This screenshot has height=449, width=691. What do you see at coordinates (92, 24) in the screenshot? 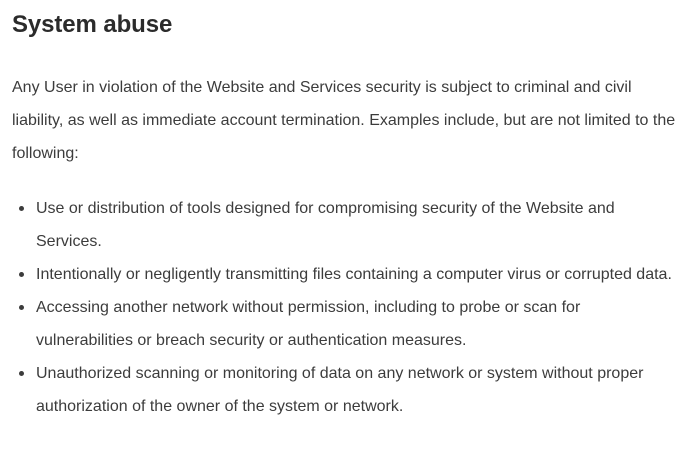
I see `section-title: System abuse` at bounding box center [92, 24].